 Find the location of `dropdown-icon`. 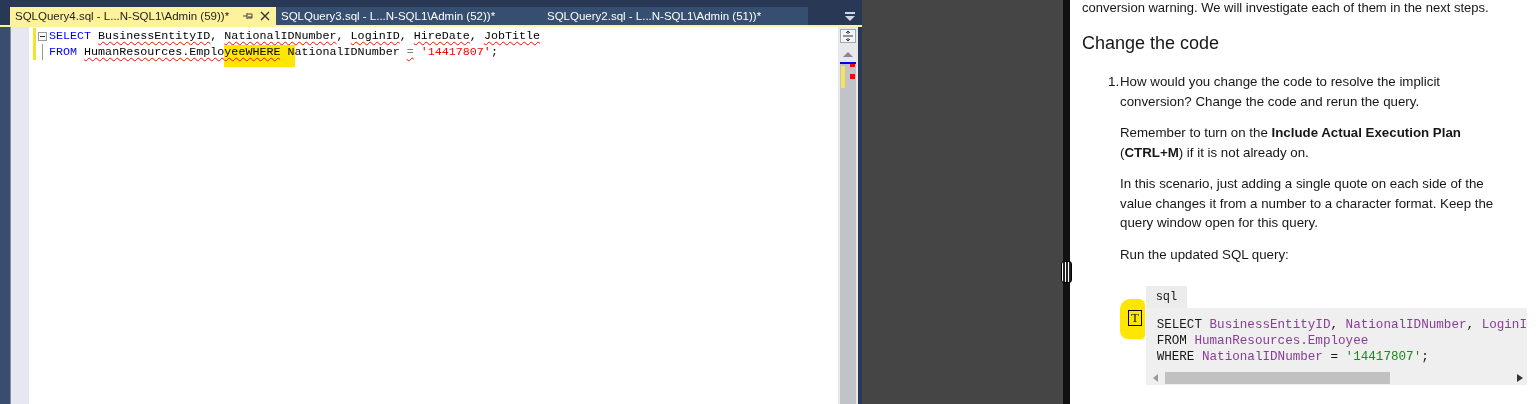

dropdown-icon is located at coordinates (850, 16).